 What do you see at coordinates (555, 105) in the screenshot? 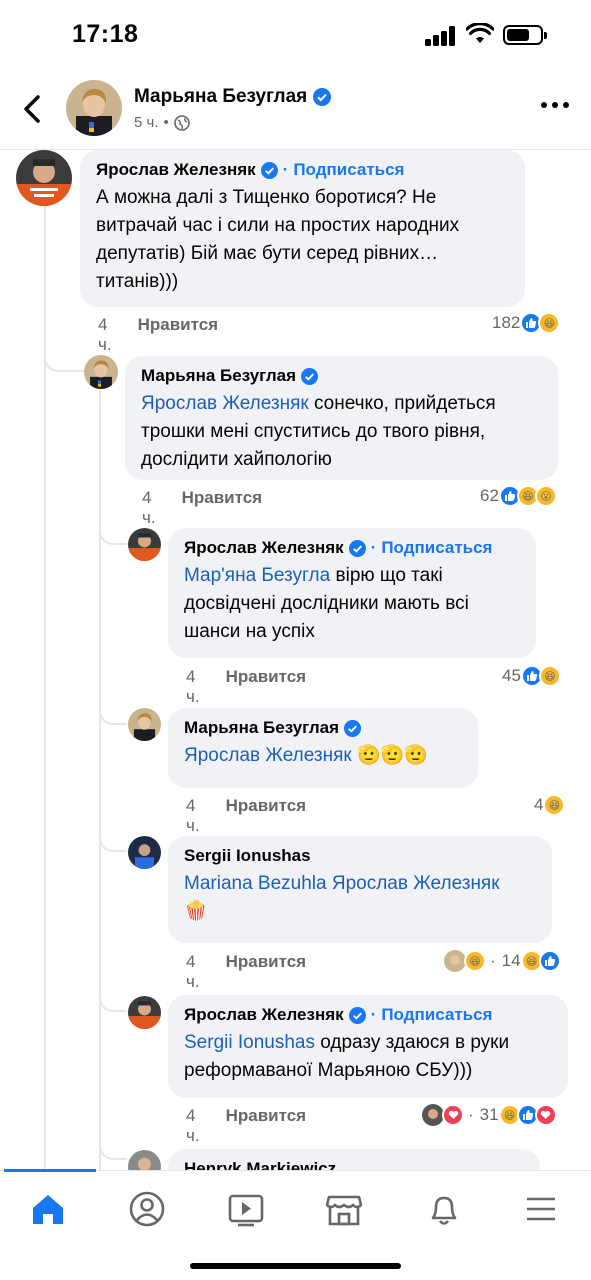
I see `more-options-icon` at bounding box center [555, 105].